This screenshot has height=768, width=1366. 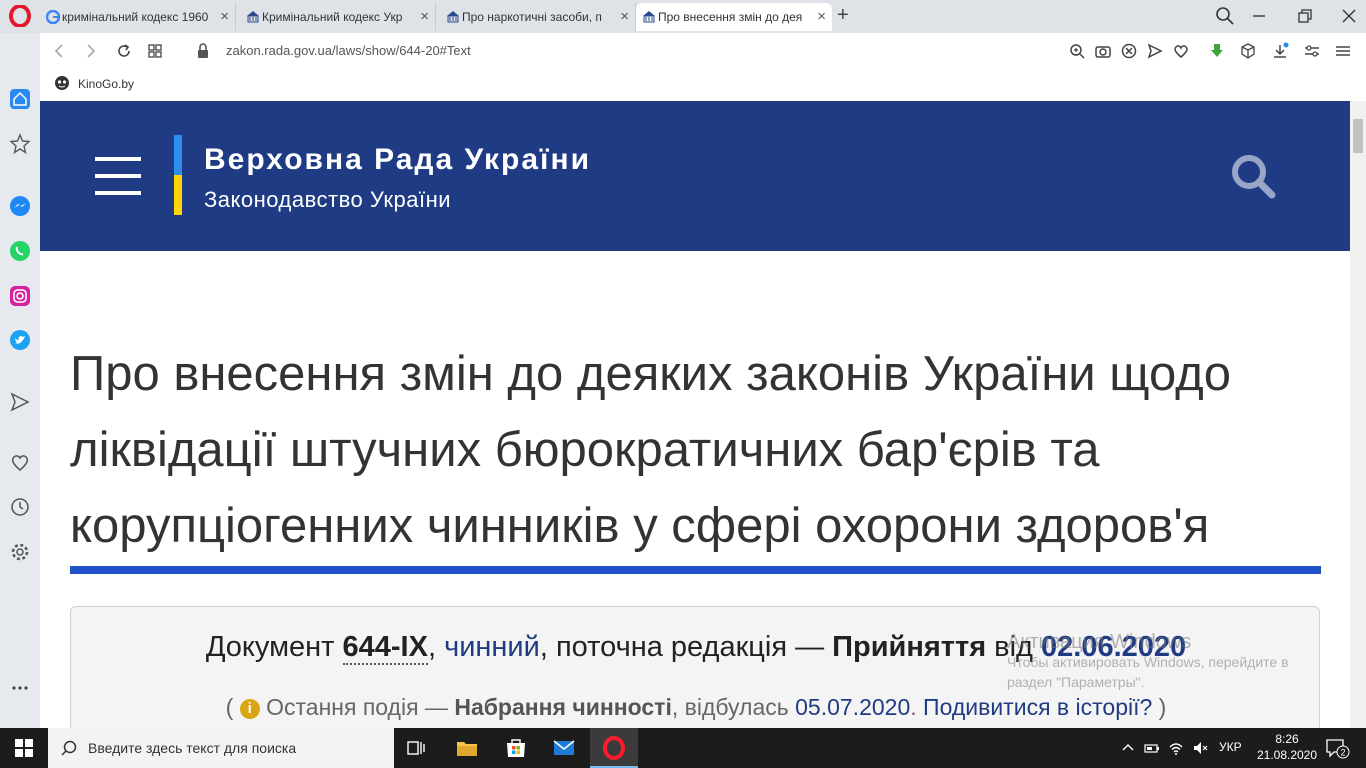 I want to click on extension-download-icon, so click(x=1217, y=51).